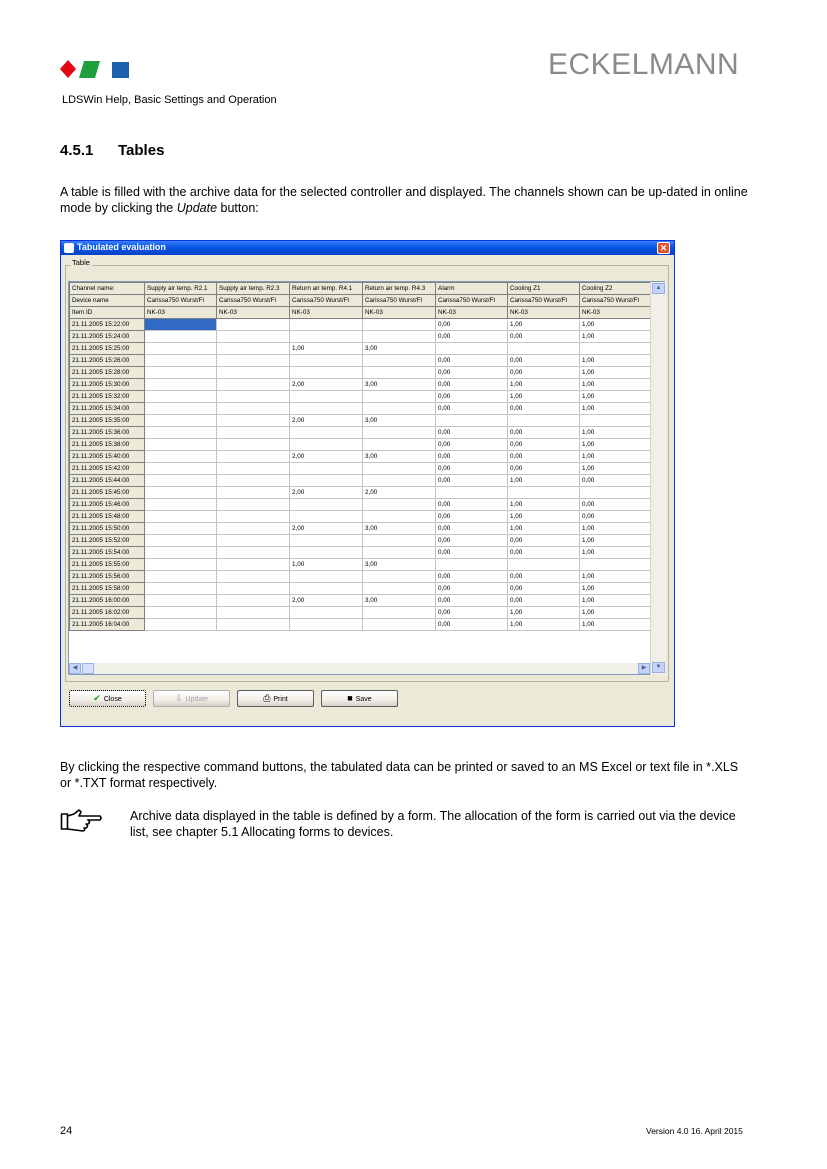 The height and width of the screenshot is (1169, 827). What do you see at coordinates (107, 384) in the screenshot?
I see `timestamp-cell: 21.11.2005 15:30:00` at bounding box center [107, 384].